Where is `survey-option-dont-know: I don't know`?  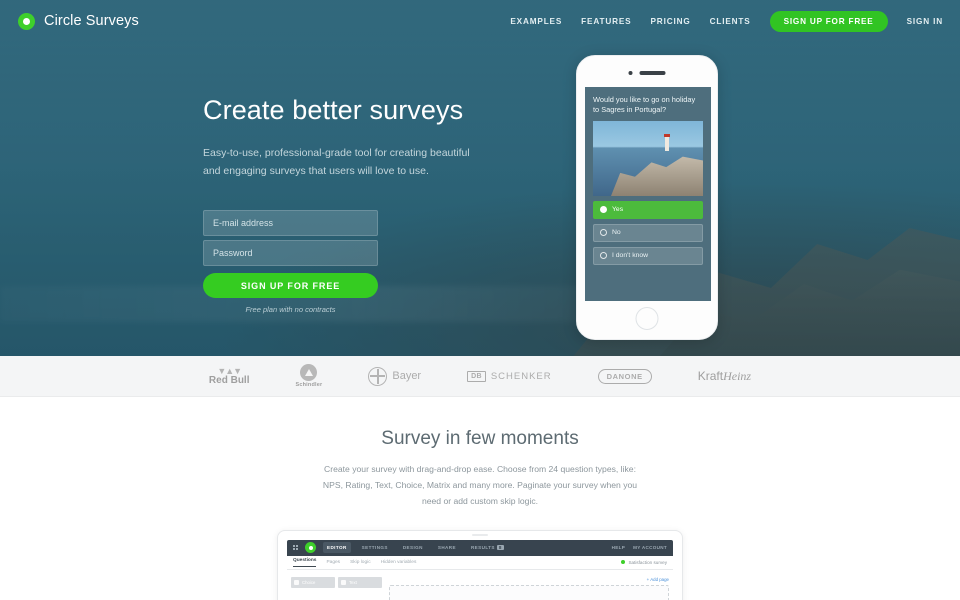 survey-option-dont-know: I don't know is located at coordinates (648, 255).